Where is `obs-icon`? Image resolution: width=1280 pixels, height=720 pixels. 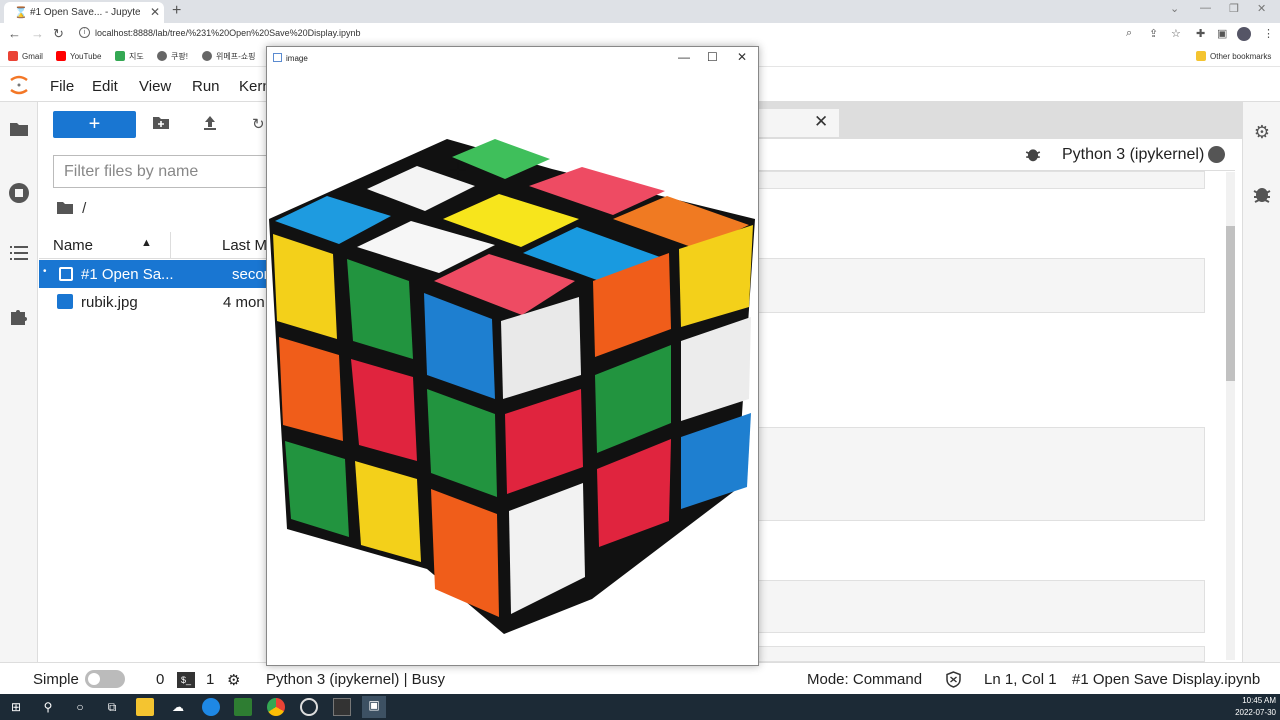
obs-icon is located at coordinates (309, 707).